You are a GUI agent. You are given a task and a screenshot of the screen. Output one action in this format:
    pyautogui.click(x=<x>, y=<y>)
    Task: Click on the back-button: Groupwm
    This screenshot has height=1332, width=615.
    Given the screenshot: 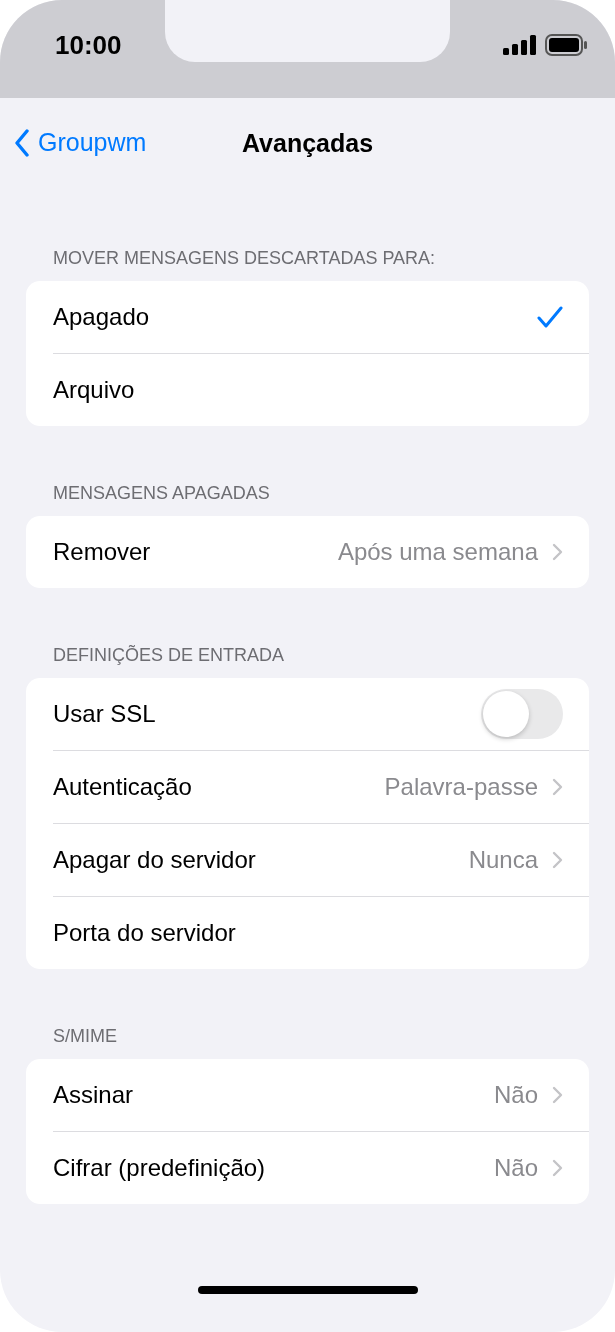 What is the action you would take?
    pyautogui.click(x=80, y=142)
    